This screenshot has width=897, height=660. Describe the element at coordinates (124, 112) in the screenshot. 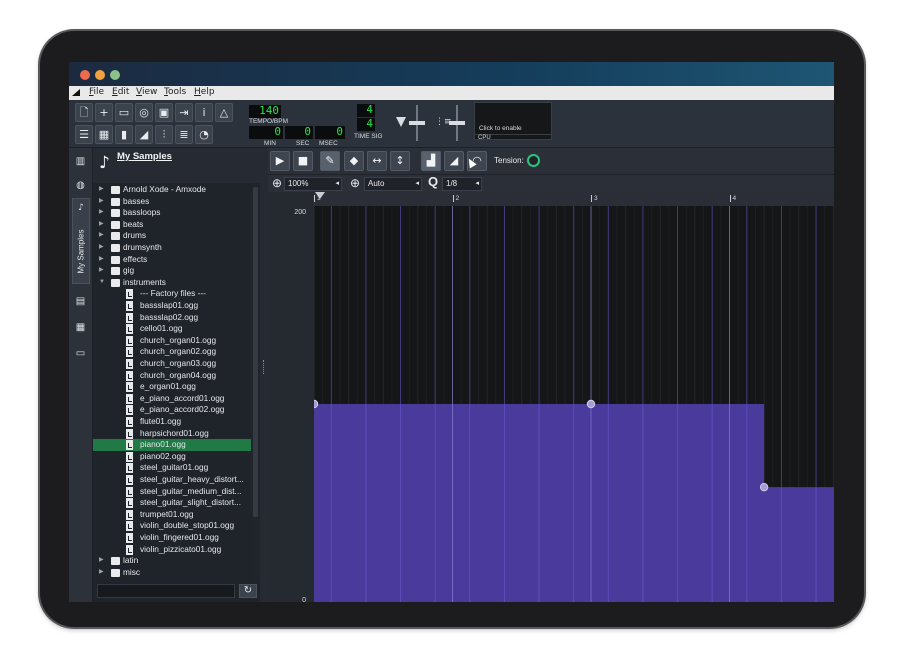

I see `open-project-button: ▭` at that location.